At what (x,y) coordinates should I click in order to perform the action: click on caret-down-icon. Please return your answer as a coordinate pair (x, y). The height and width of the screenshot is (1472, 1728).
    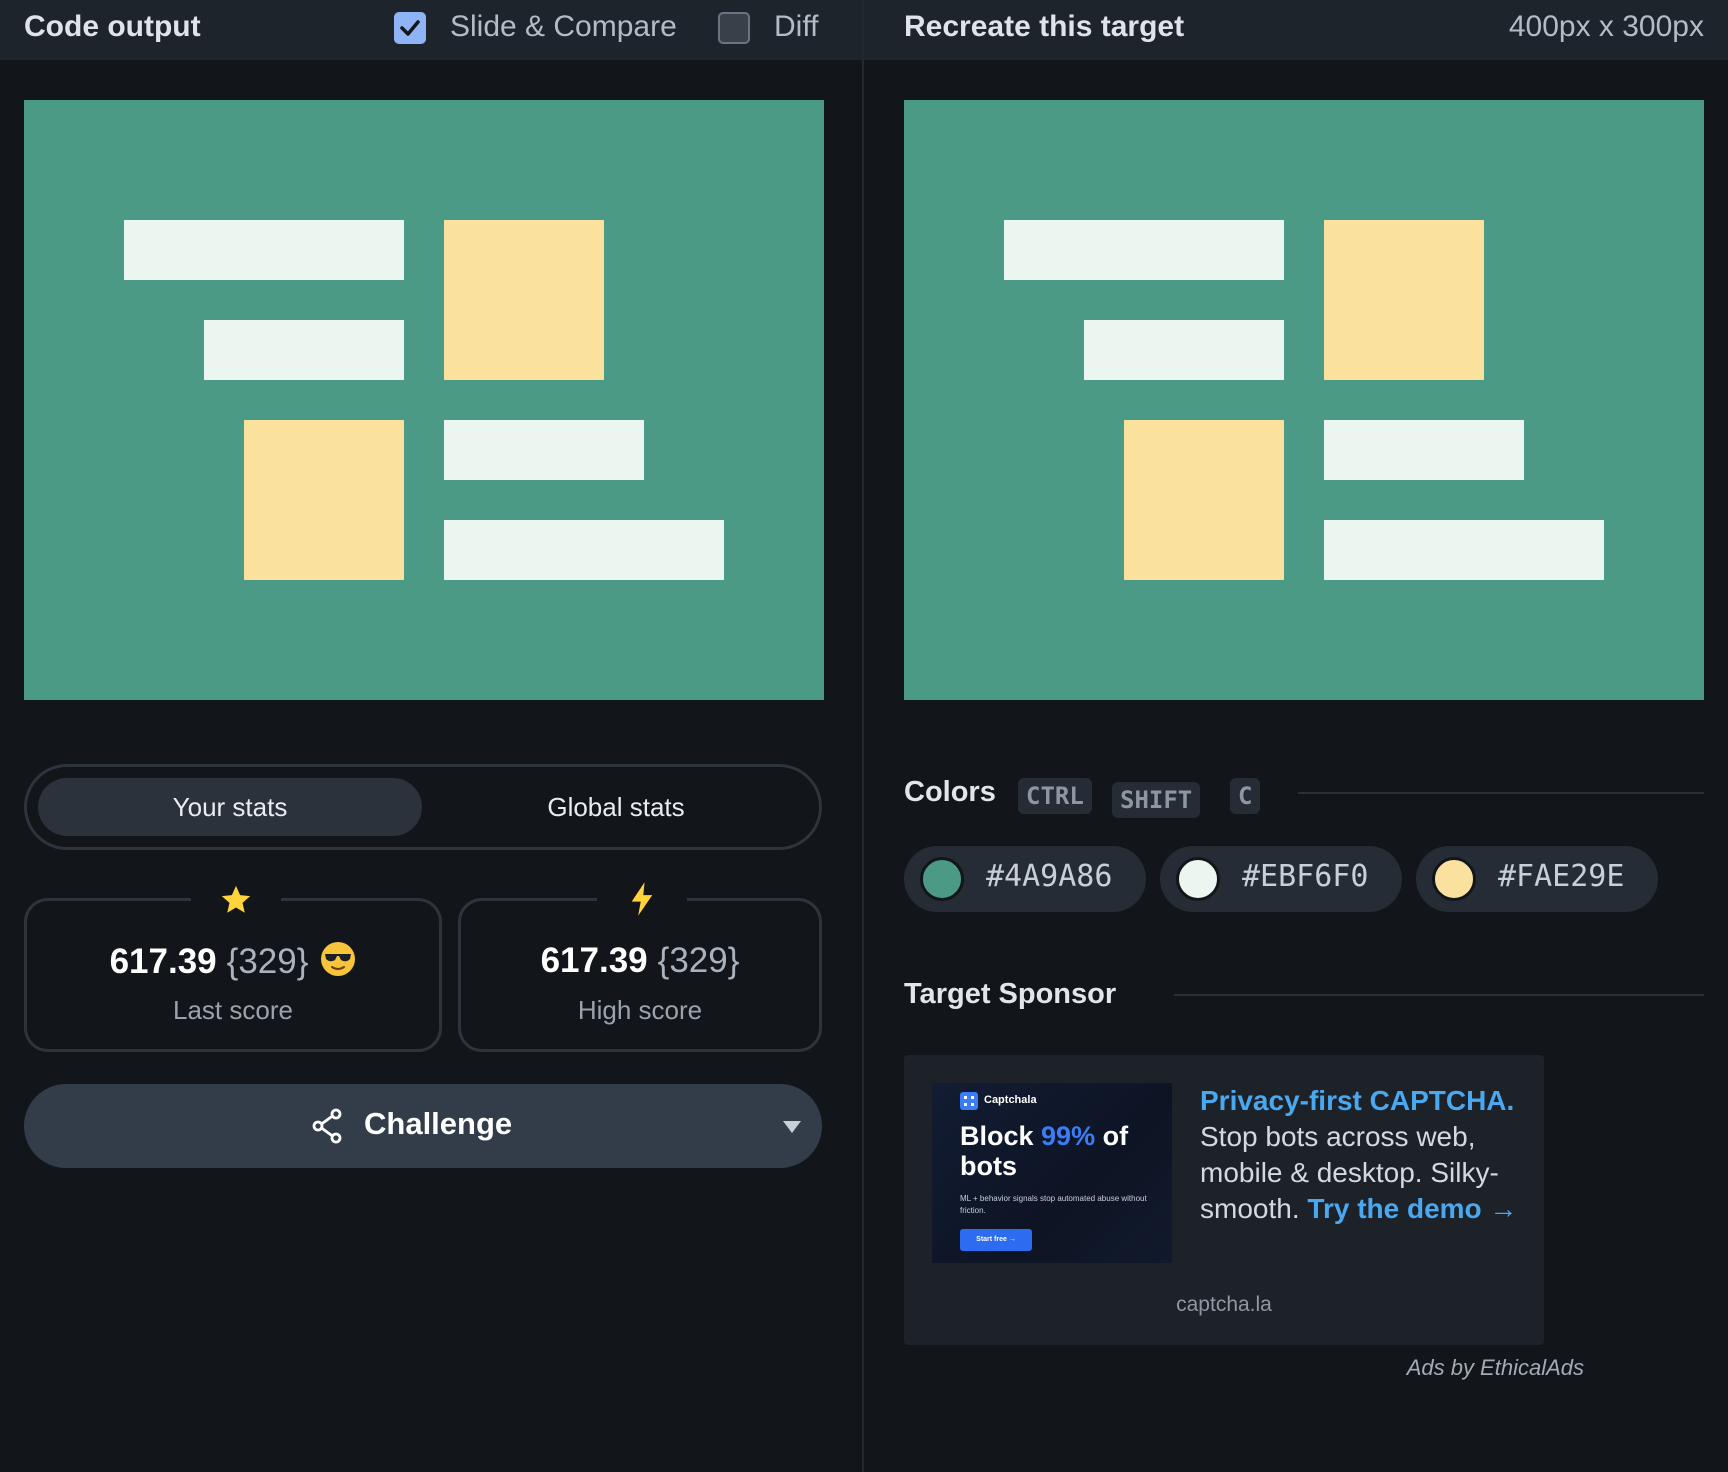
    Looking at the image, I should click on (792, 1127).